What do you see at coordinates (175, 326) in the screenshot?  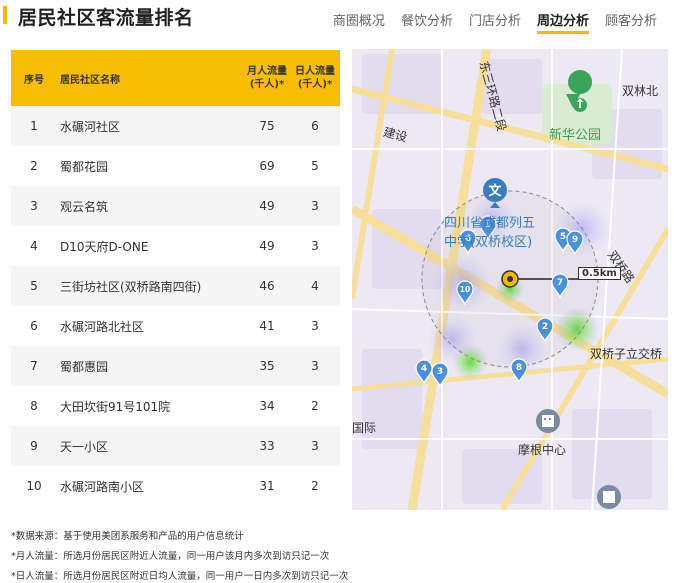 I see `table-row: 6 水碾河路北社区 41 3` at bounding box center [175, 326].